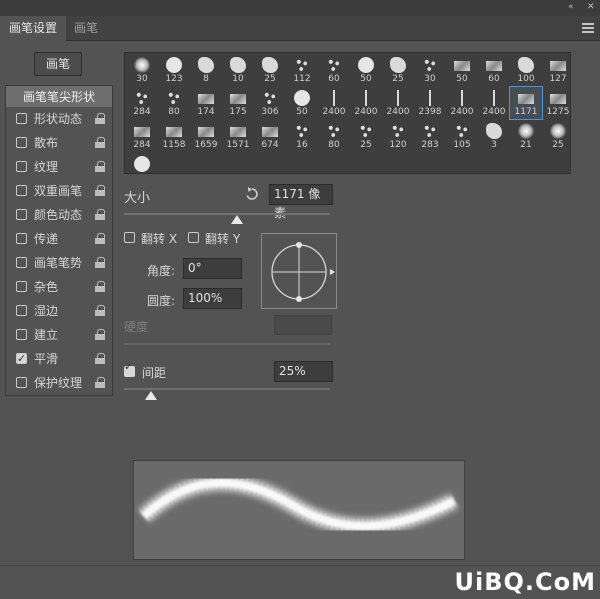 Image resolution: width=600 pixels, height=599 pixels. What do you see at coordinates (59, 96) in the screenshot?
I see `option-brush-tip-shape: 画笔笔尖形状` at bounding box center [59, 96].